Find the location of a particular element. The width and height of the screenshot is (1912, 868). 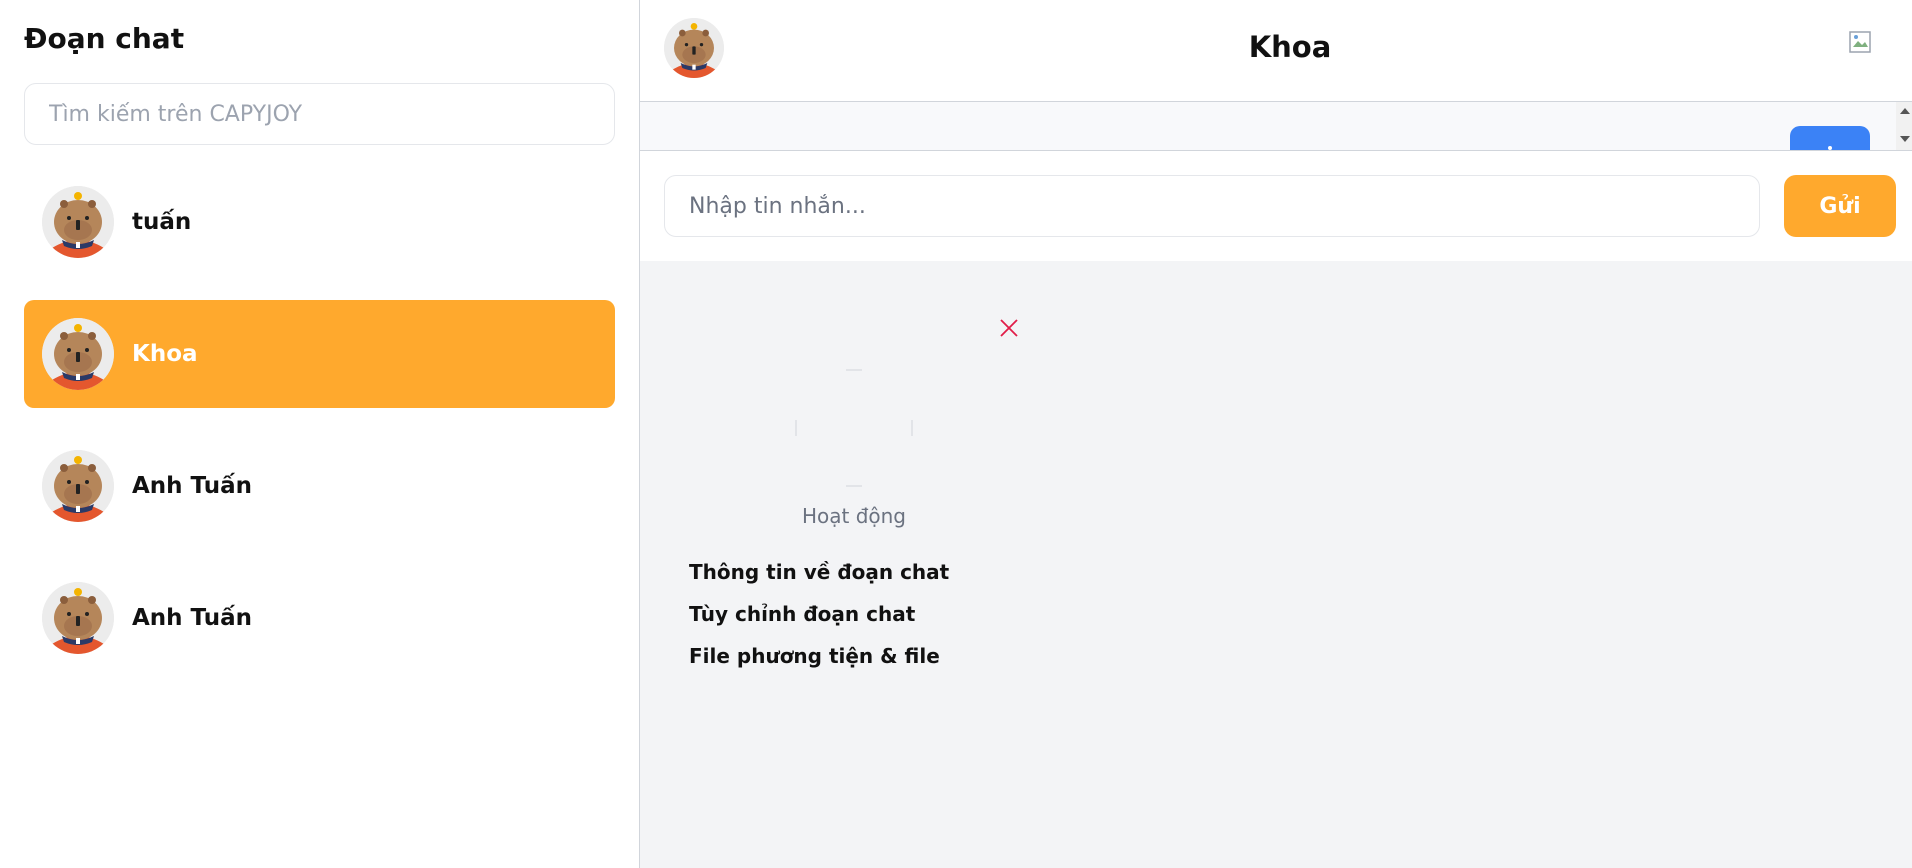

scroll-up-icon is located at coordinates (1905, 111).